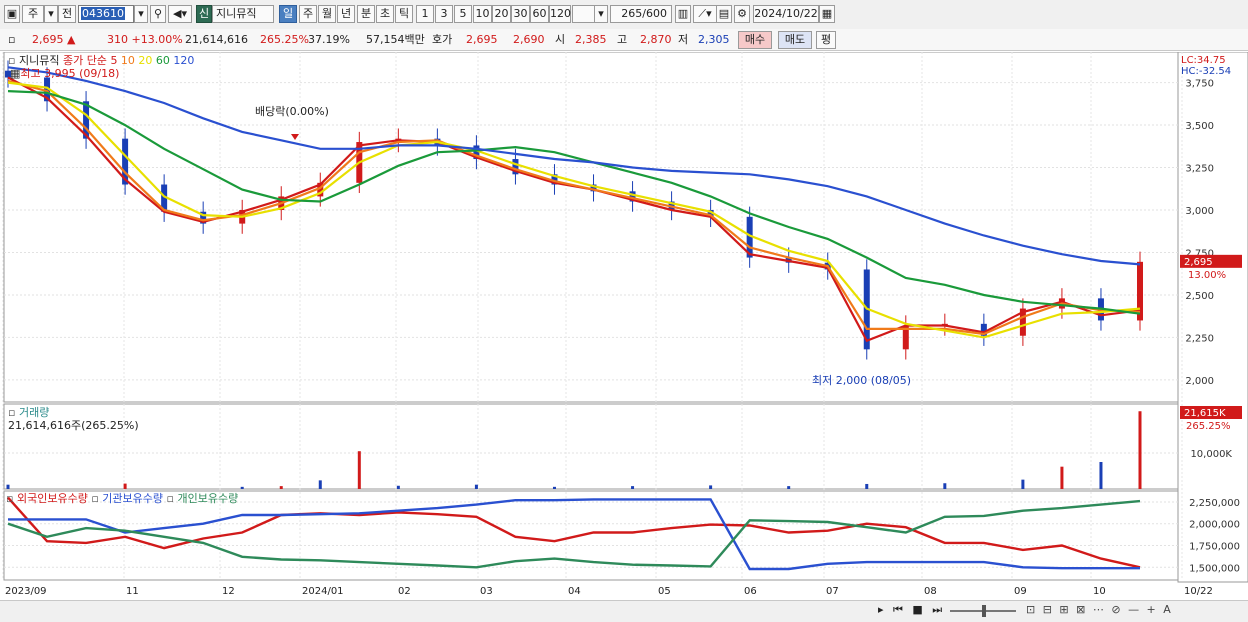 This screenshot has width=1248, height=622. Describe the element at coordinates (1020, 591) in the screenshot. I see `date-tick-label: 09` at that location.